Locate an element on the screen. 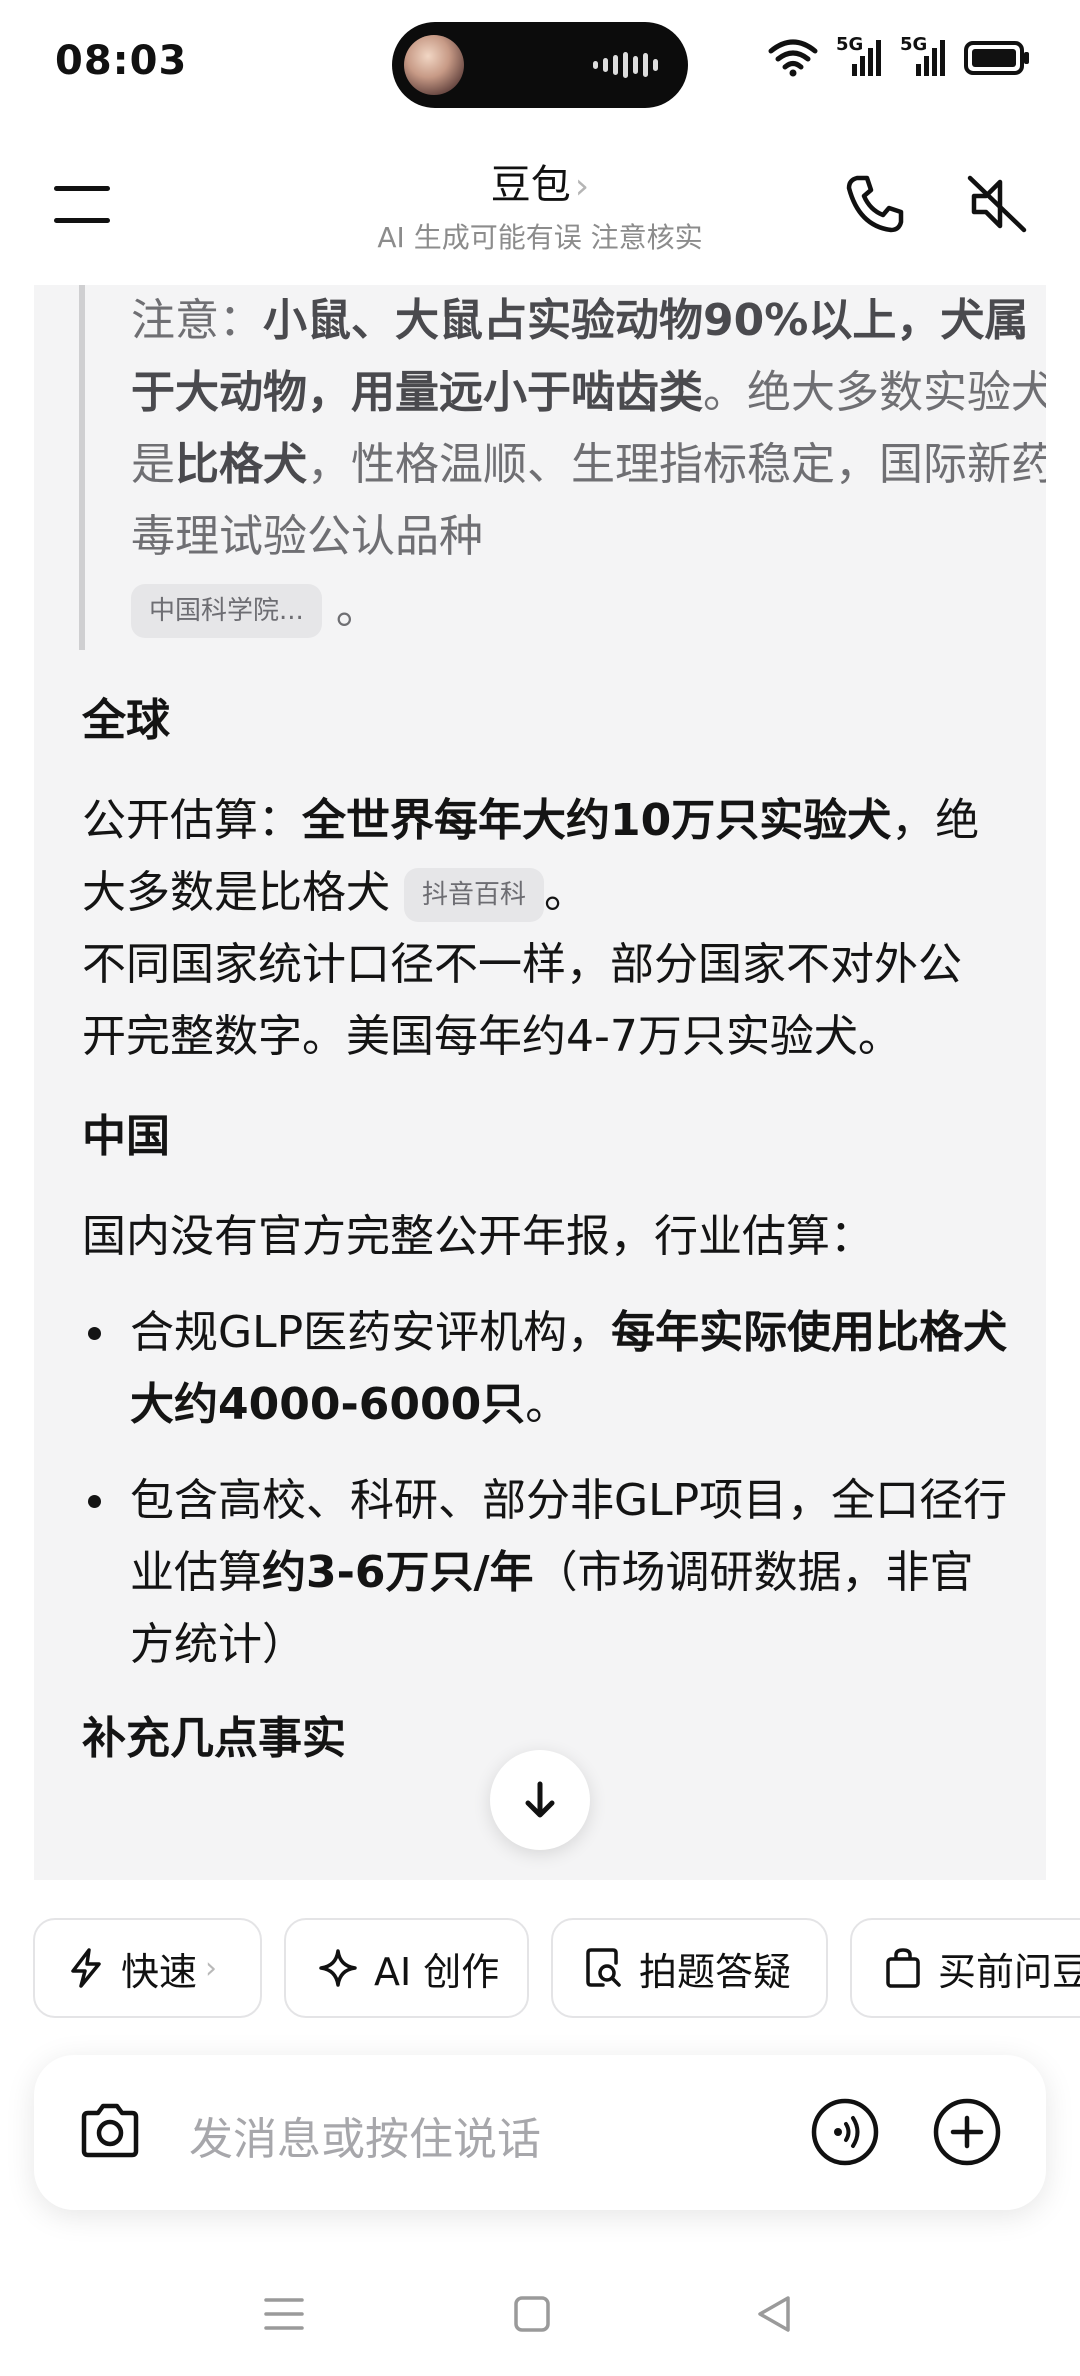 The width and height of the screenshot is (1080, 2376). audio-wave-icon is located at coordinates (625, 65).